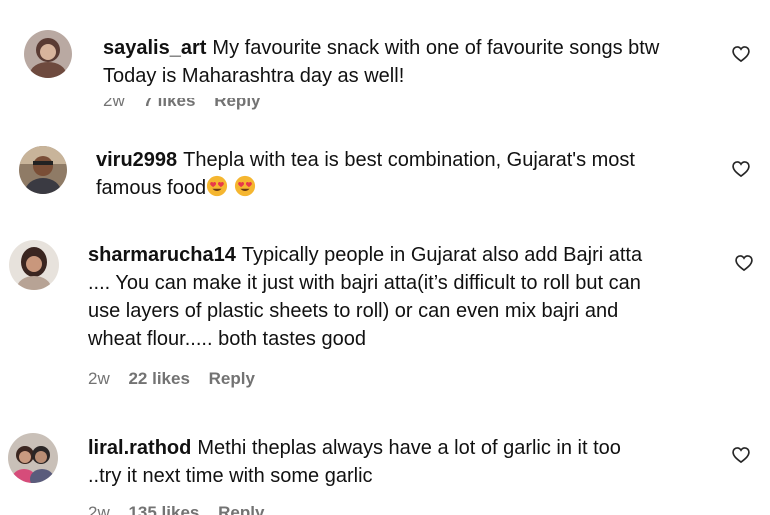  I want to click on comment-meta: 2w 135 likes Reply, so click(183, 510).